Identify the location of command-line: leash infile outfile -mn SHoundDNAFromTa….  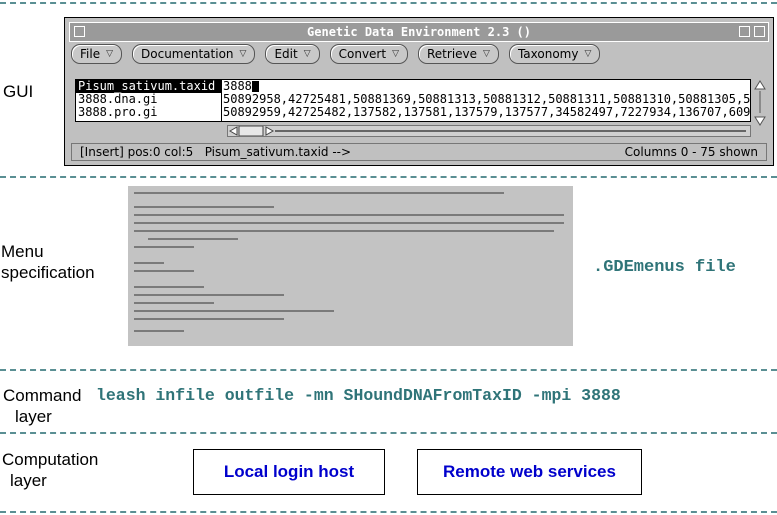
(358, 395).